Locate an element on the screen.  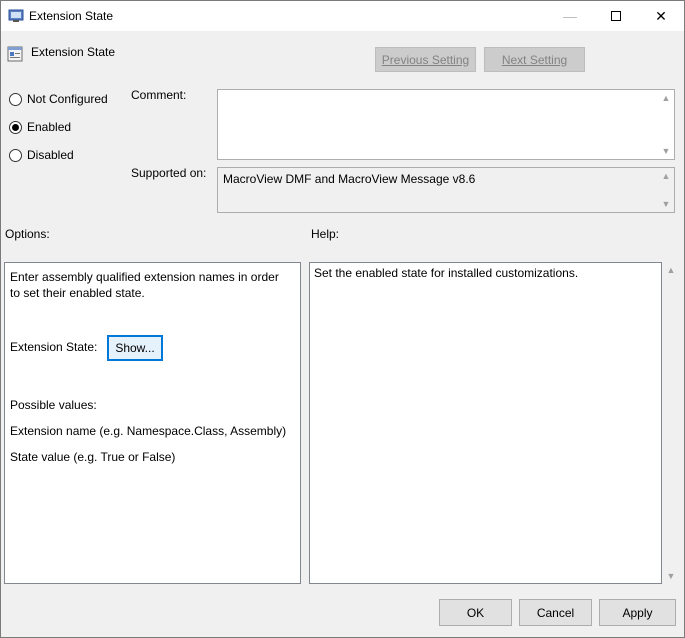
radio-enabled: Enabled is located at coordinates (40, 127).